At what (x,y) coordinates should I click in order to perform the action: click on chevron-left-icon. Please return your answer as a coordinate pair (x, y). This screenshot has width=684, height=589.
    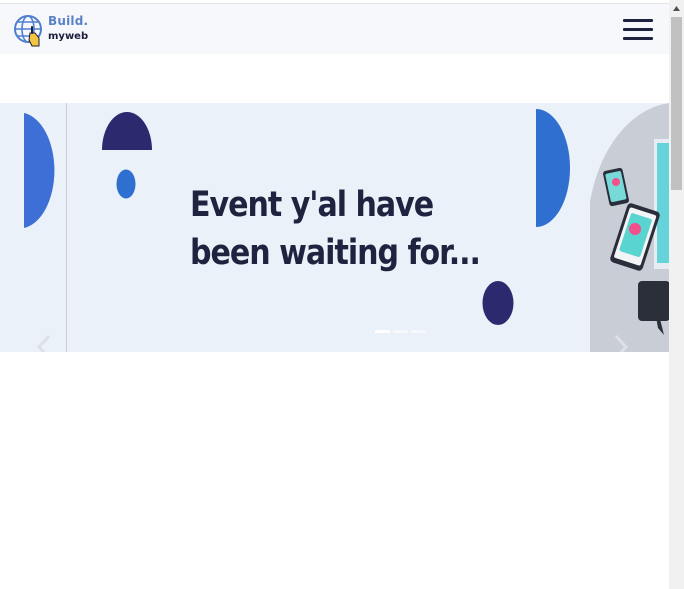
    Looking at the image, I should click on (43, 343).